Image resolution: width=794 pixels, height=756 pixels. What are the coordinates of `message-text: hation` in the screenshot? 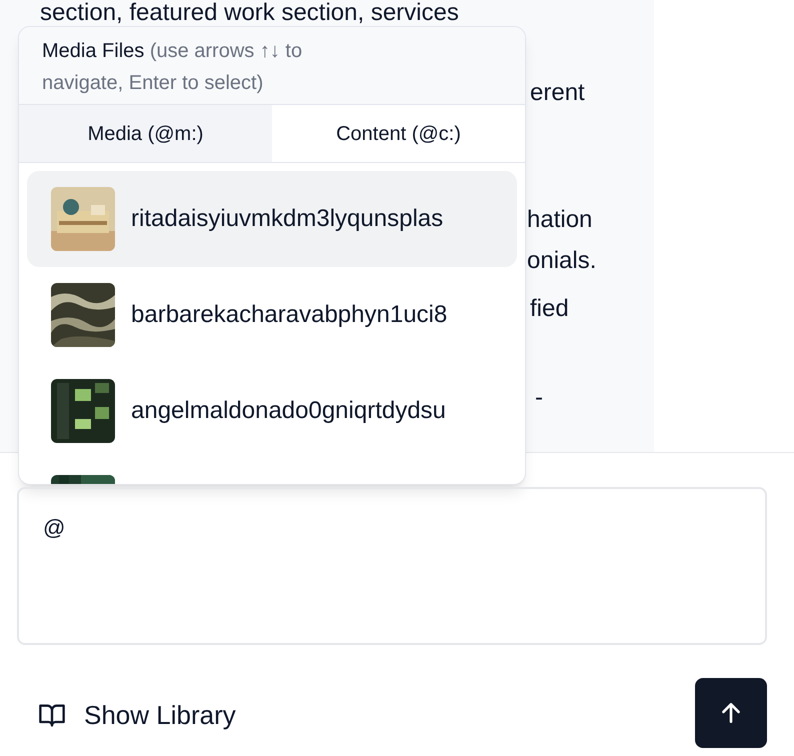 It's located at (559, 220).